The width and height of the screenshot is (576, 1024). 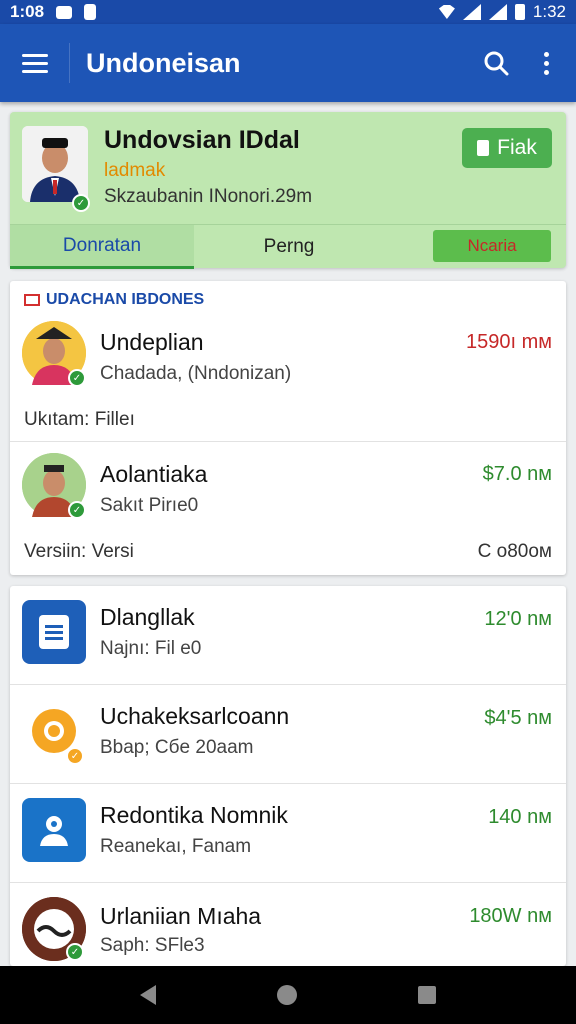 I want to click on profile-name: Undovsian IDdal, so click(x=202, y=140).